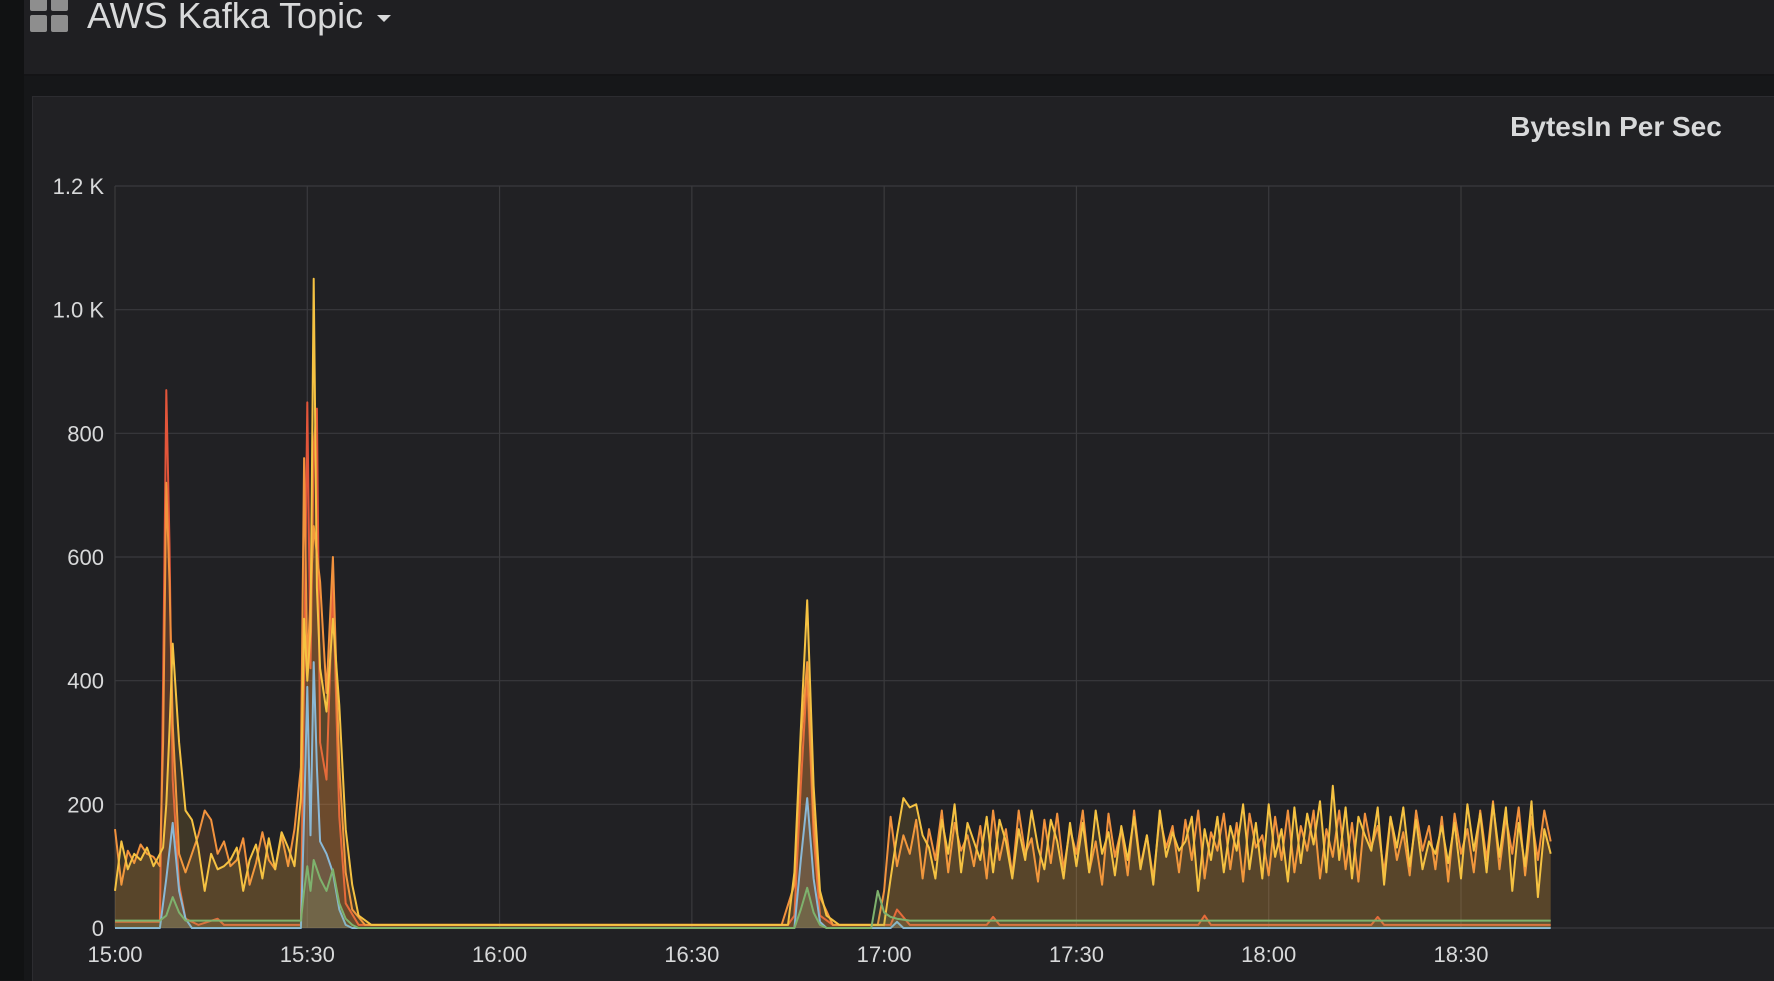 The image size is (1774, 981). Describe the element at coordinates (79, 310) in the screenshot. I see `y-tick-label: 1.0 K` at that location.